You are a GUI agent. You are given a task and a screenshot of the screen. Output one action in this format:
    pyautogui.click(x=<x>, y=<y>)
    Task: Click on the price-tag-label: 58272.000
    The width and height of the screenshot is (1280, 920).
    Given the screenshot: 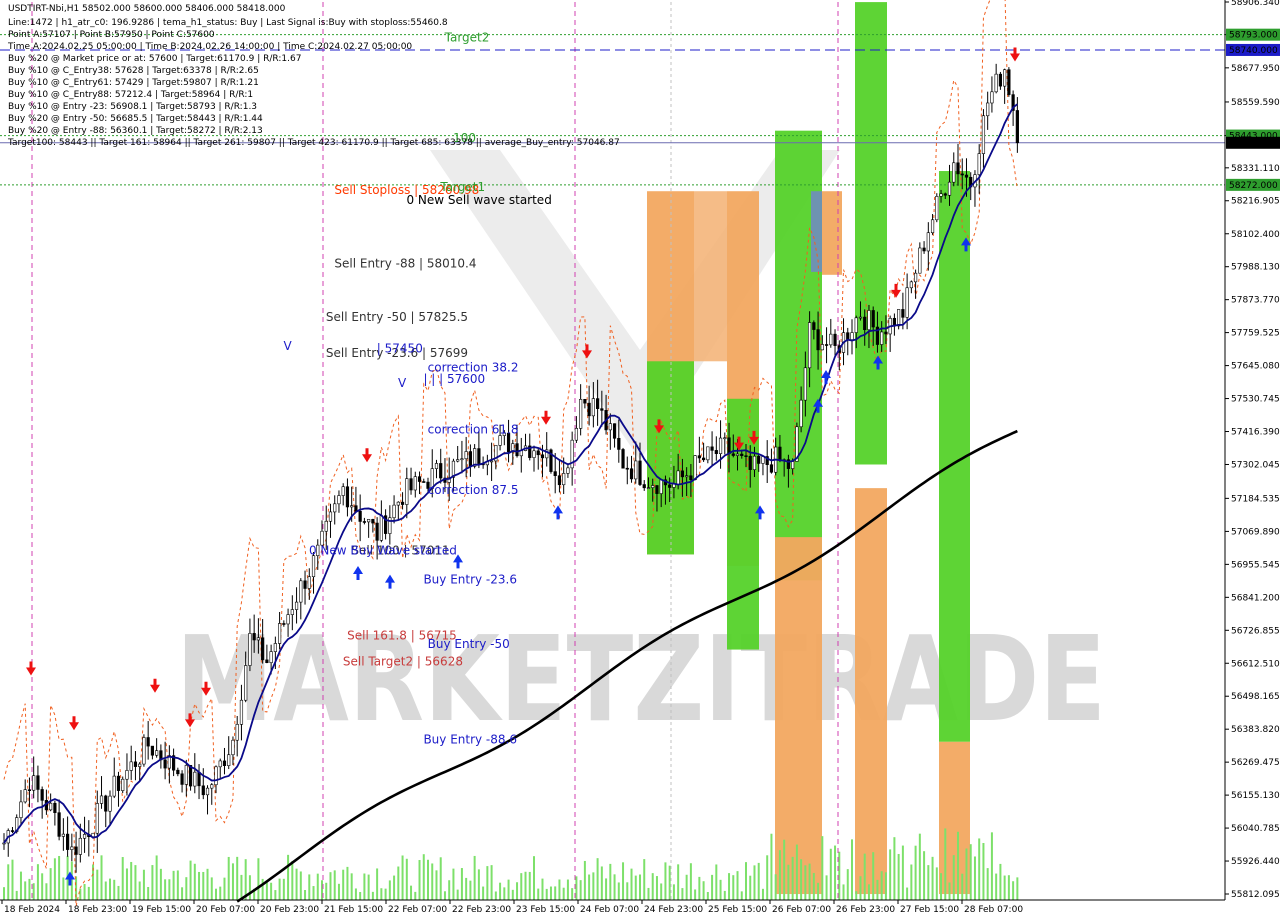 What is the action you would take?
    pyautogui.click(x=1253, y=186)
    